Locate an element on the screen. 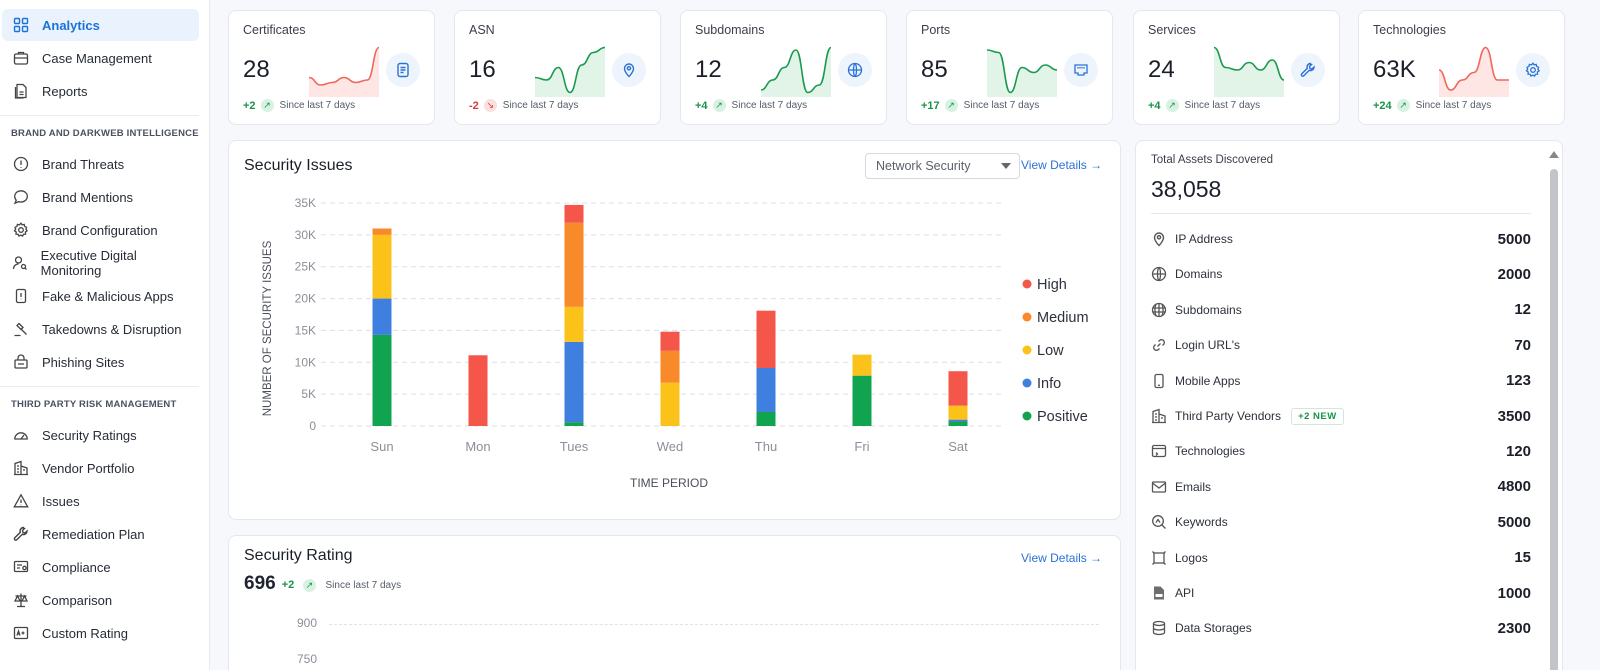 The height and width of the screenshot is (670, 1600). asset-value: 1000 is located at coordinates (1514, 593).